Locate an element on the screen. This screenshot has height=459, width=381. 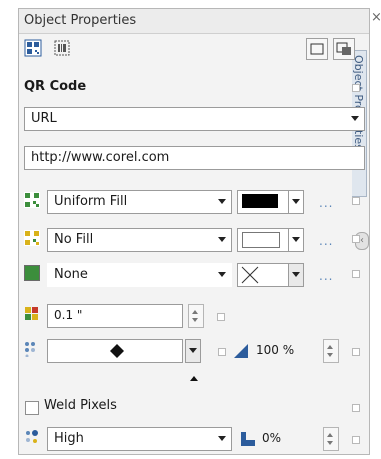
background-color-swatch is located at coordinates (261, 240).